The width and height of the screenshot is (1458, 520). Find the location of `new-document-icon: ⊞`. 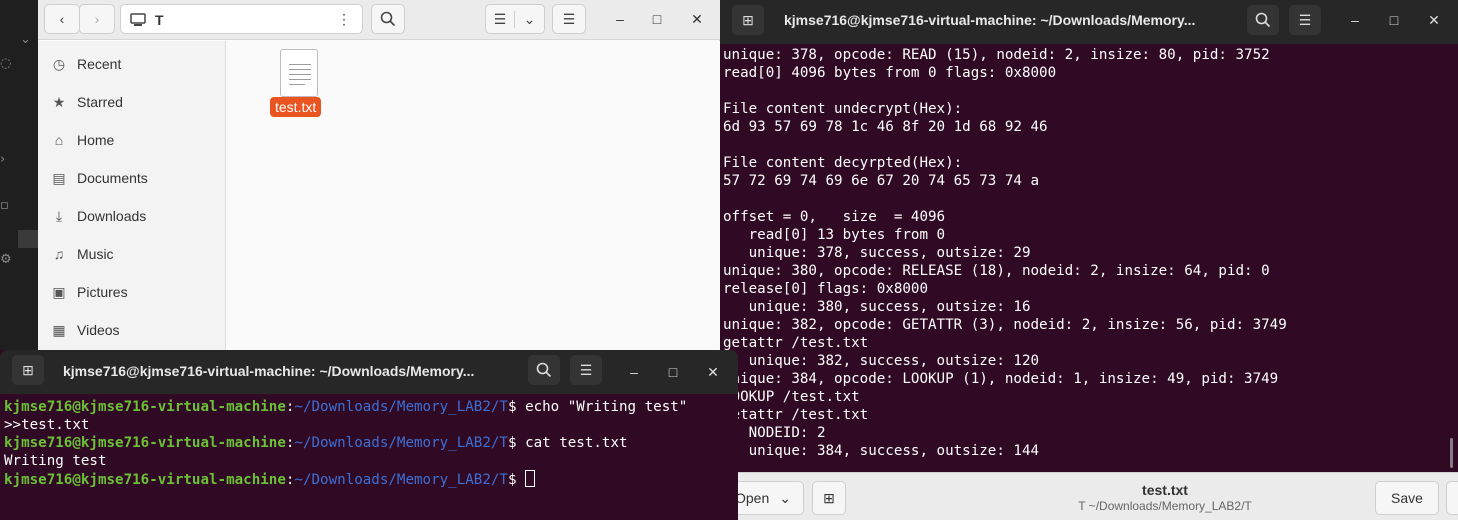

new-document-icon: ⊞ is located at coordinates (829, 497).